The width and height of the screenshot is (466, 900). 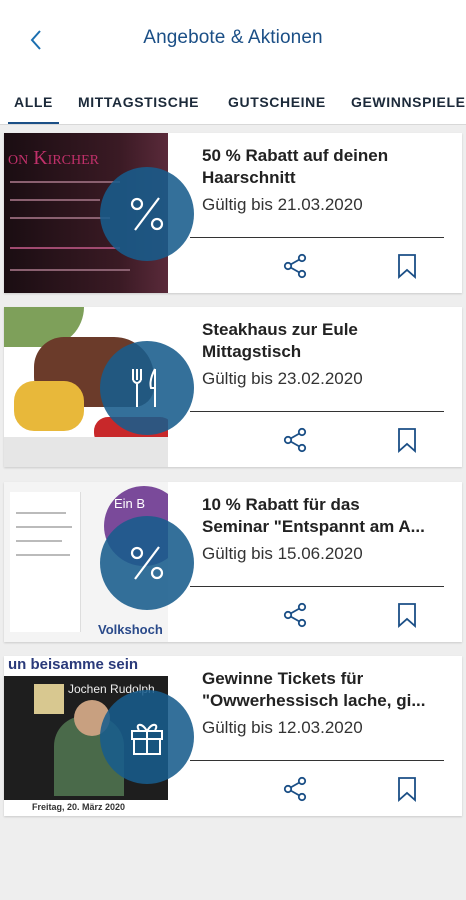 I want to click on offer-validity: Gültig bis 23.02.2020, so click(x=282, y=378).